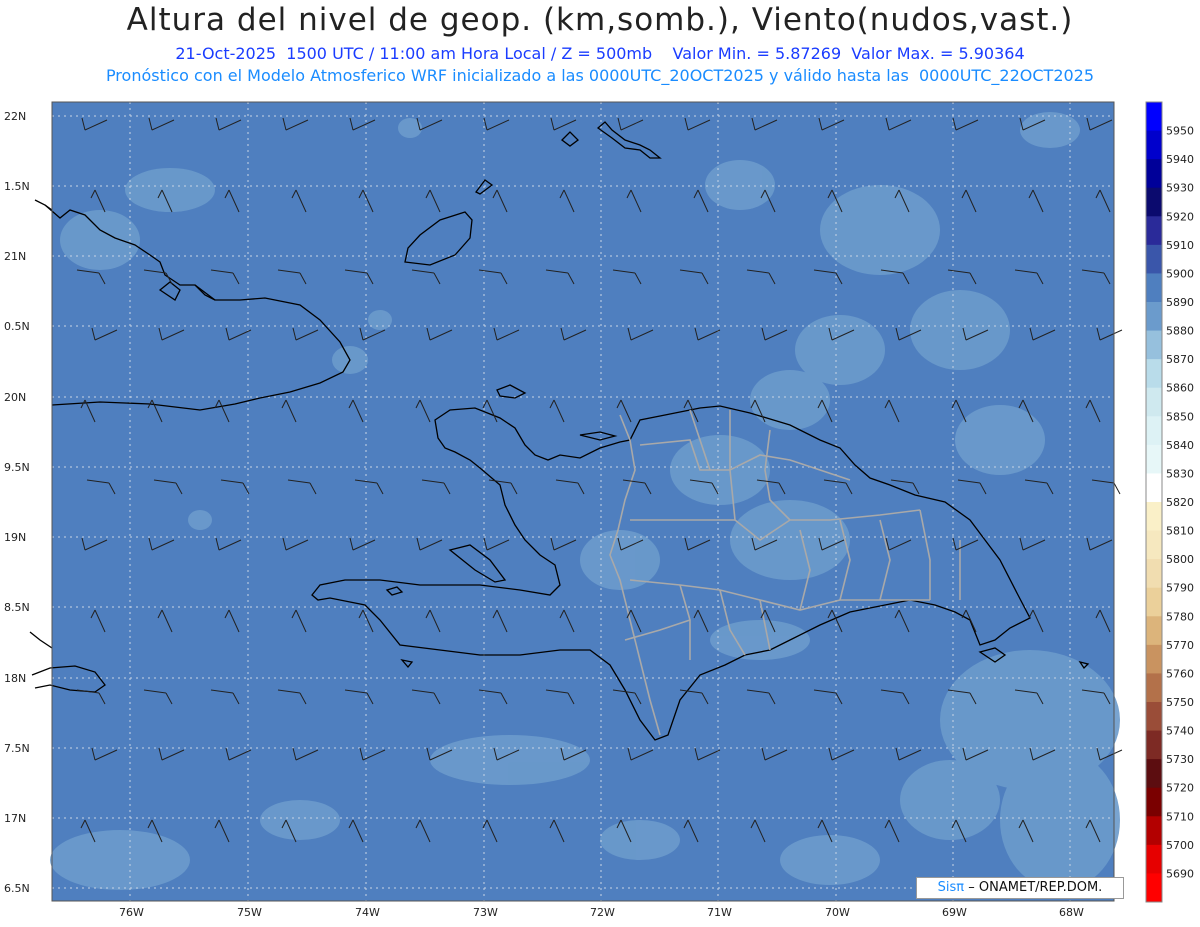  What do you see at coordinates (17, 888) in the screenshot?
I see `lat-label: 6.5N` at bounding box center [17, 888].